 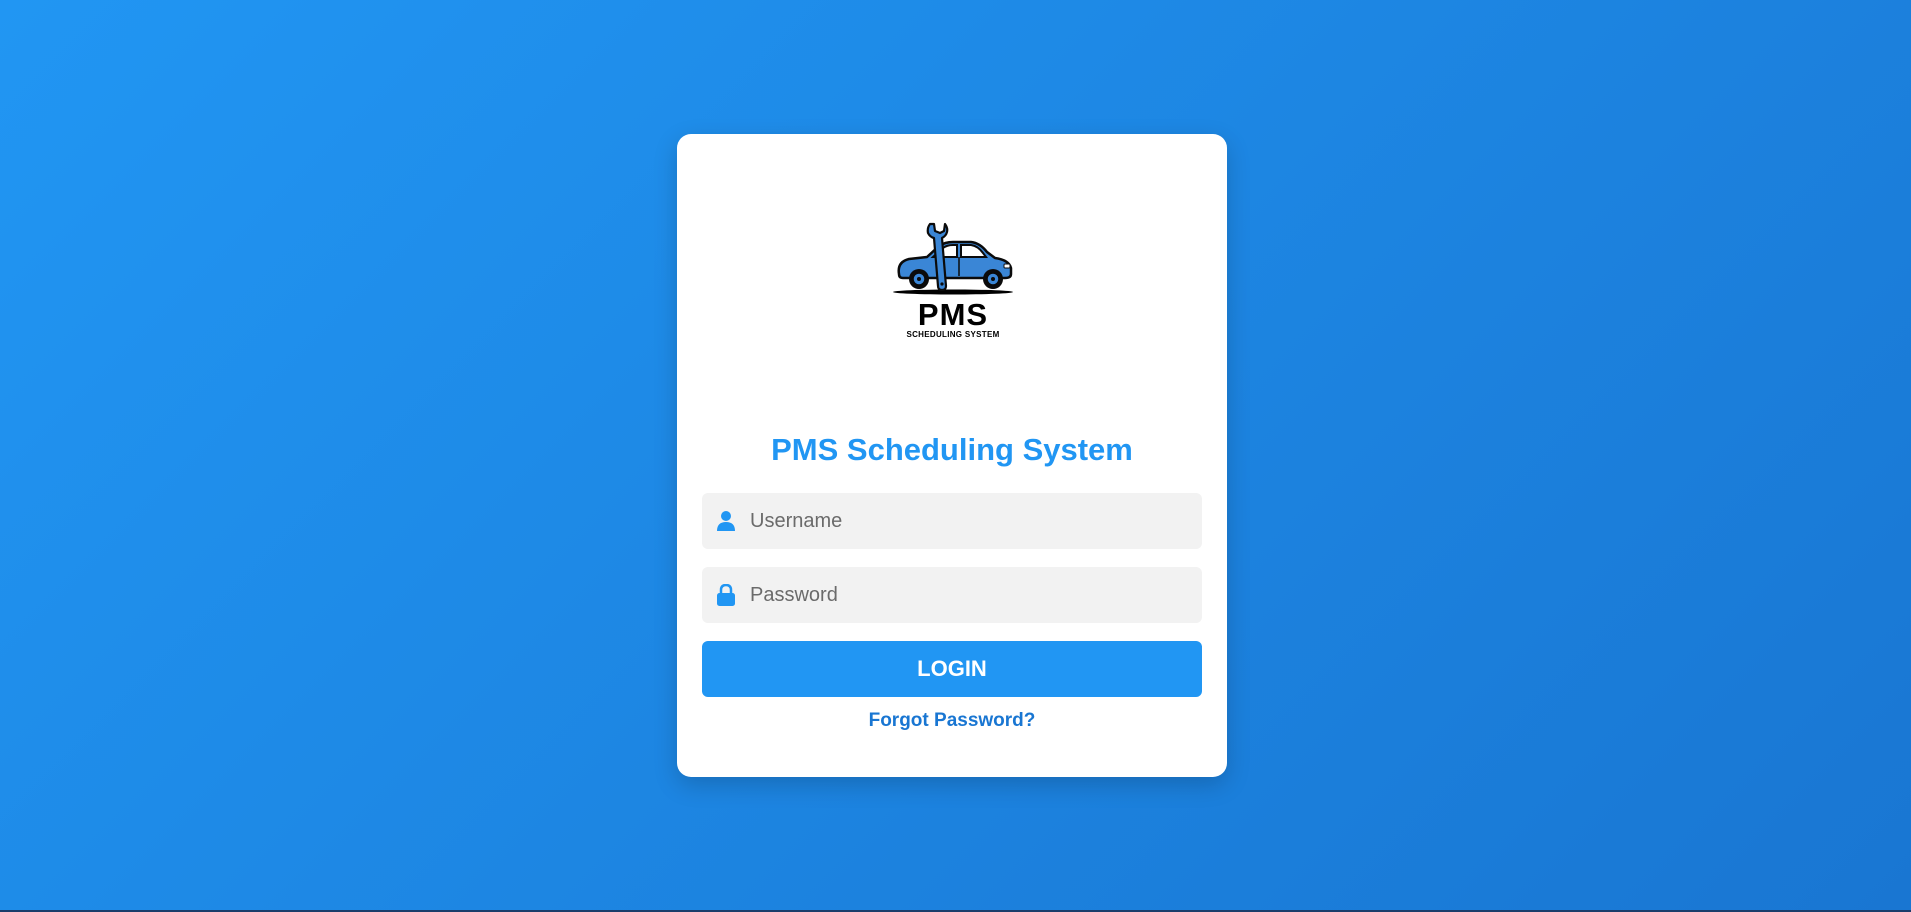 I want to click on forgot-password-link: Forgot Password?, so click(x=952, y=721).